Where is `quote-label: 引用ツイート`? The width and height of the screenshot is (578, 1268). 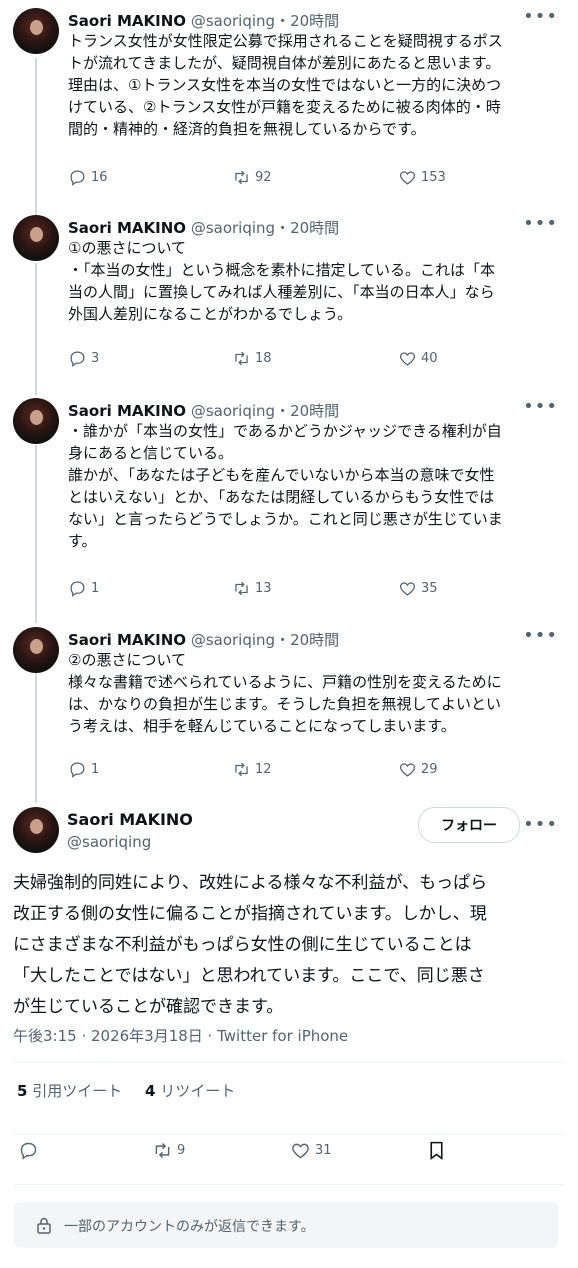 quote-label: 引用ツイート is located at coordinates (77, 1091).